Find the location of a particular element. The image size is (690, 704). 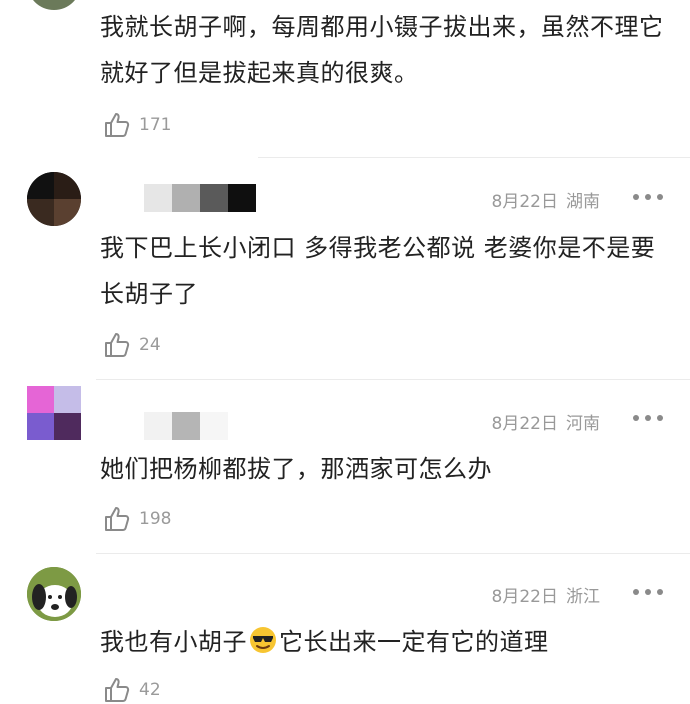

like-button: 198 is located at coordinates (137, 519).